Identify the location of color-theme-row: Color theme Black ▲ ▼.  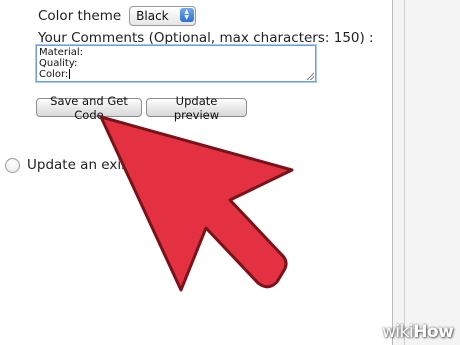
(117, 16).